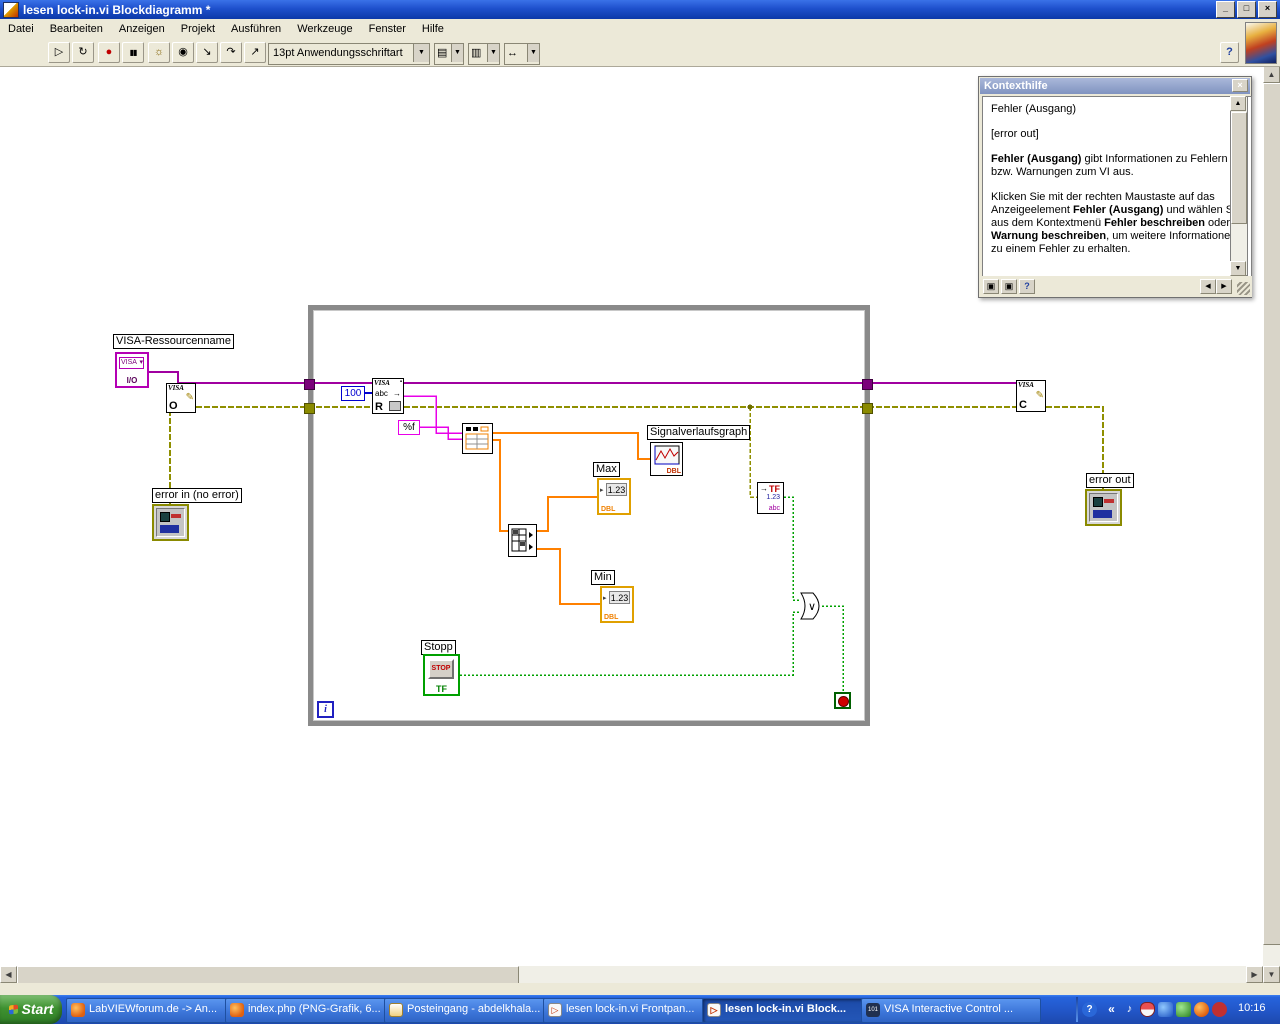  What do you see at coordinates (1254, 974) in the screenshot?
I see `scroll-right-icon: ▶` at bounding box center [1254, 974].